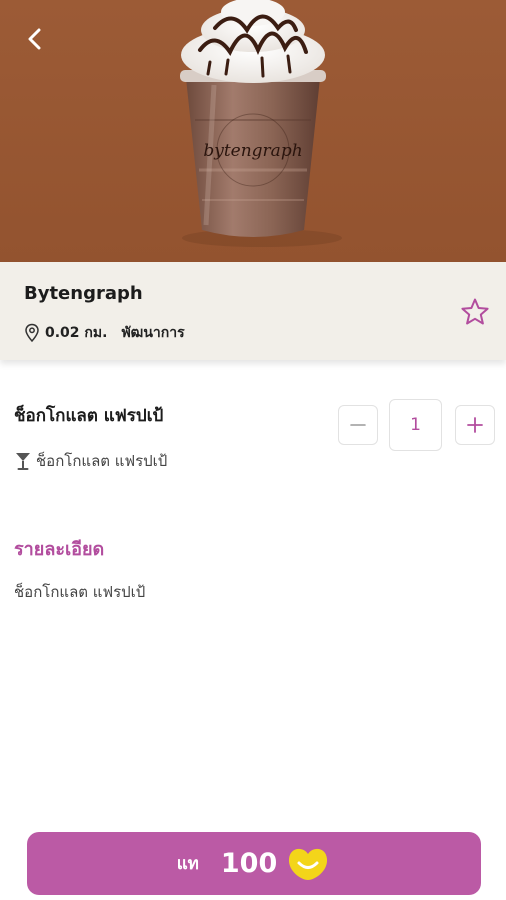 Image resolution: width=506 pixels, height=900 pixels. I want to click on back-button, so click(35, 39).